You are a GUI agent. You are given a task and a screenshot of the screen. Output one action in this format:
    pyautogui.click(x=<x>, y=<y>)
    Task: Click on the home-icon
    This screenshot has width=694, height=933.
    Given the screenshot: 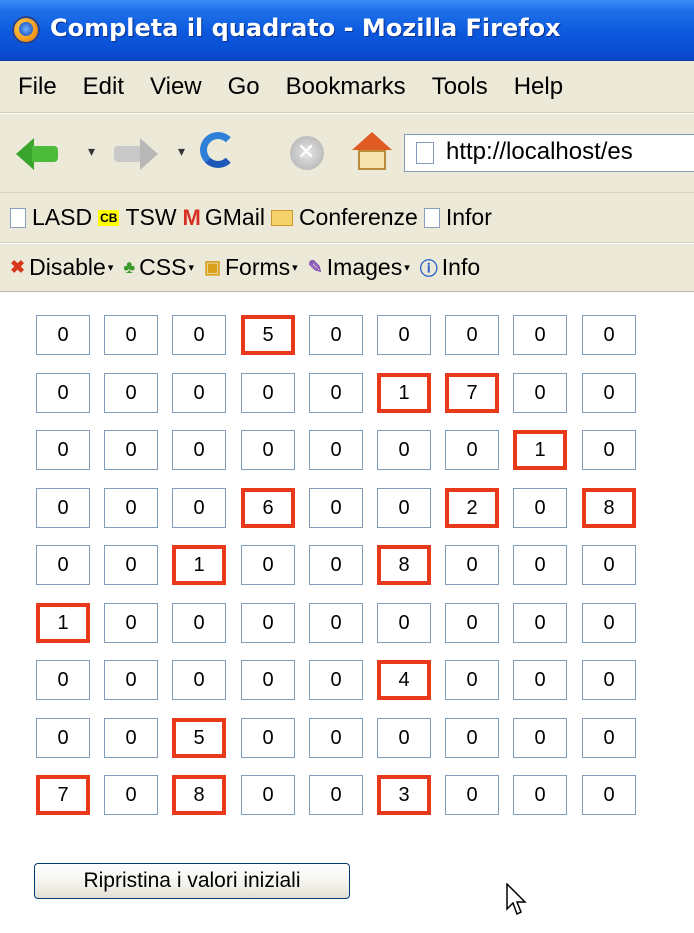 What is the action you would take?
    pyautogui.click(x=372, y=160)
    